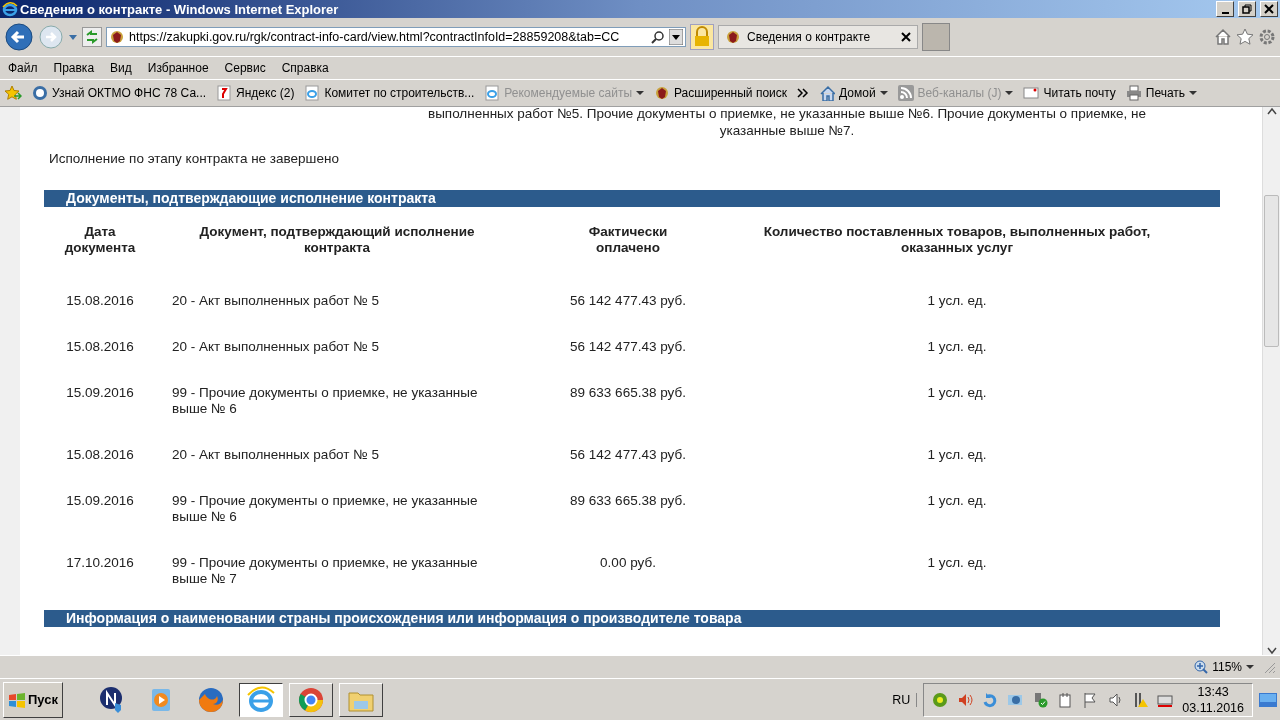 This screenshot has height=720, width=1280. Describe the element at coordinates (245, 68) in the screenshot. I see `menu-item: Сервис` at that location.